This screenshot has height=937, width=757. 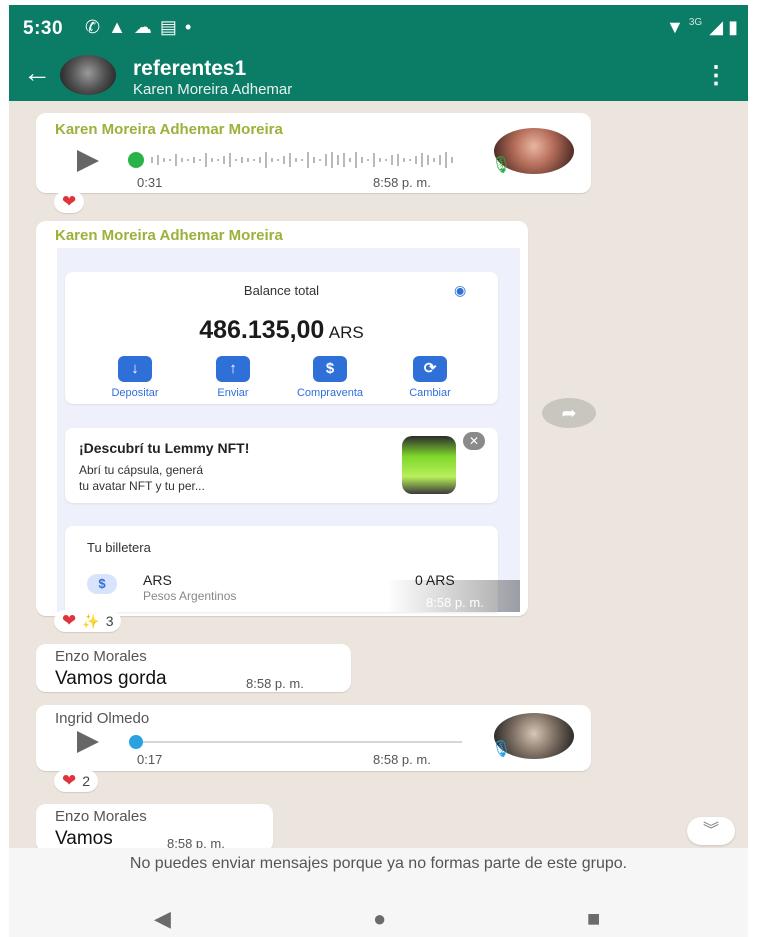 What do you see at coordinates (84, 838) in the screenshot?
I see `message-text: Vamos` at bounding box center [84, 838].